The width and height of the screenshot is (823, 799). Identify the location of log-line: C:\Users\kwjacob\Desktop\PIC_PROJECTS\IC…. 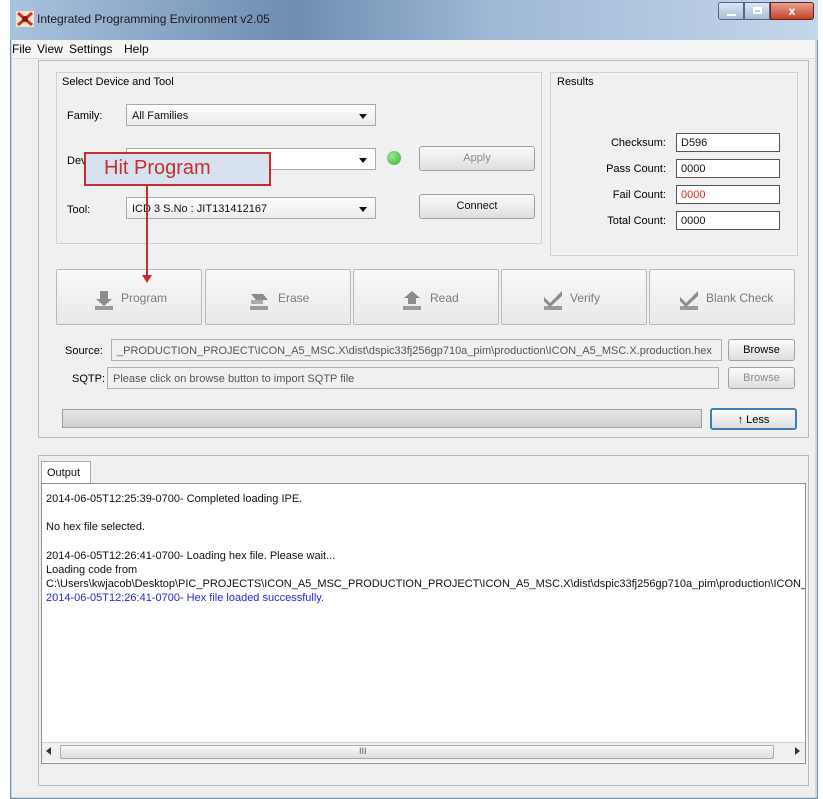
(425, 584).